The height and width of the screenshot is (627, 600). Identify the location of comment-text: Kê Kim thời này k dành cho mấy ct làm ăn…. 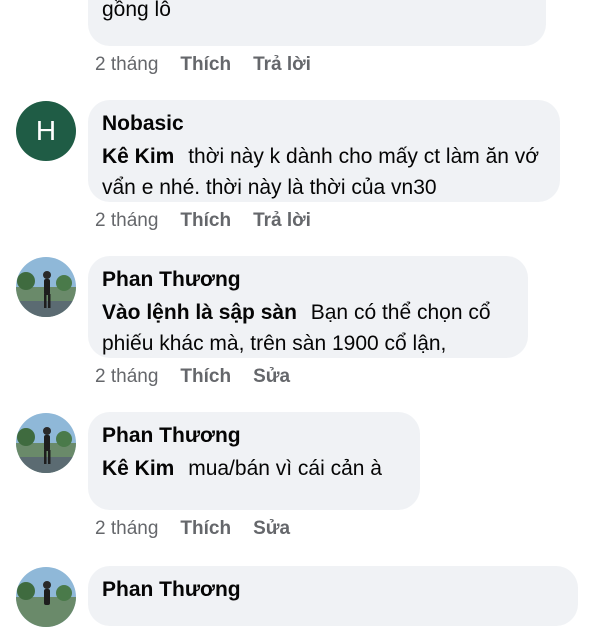
(324, 172).